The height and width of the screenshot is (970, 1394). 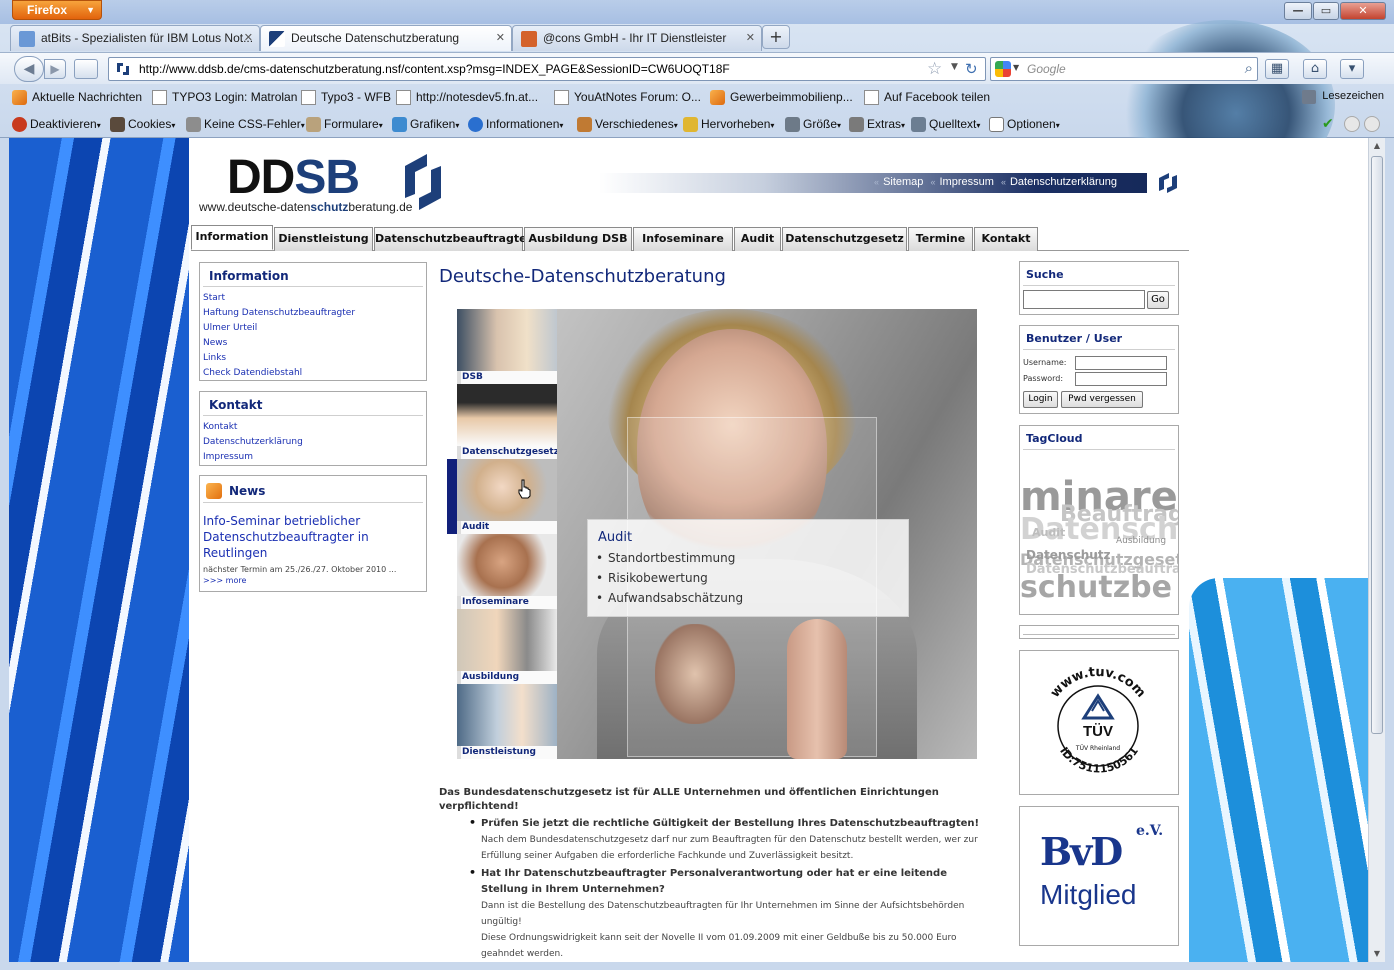 What do you see at coordinates (214, 491) in the screenshot?
I see `rss-icon` at bounding box center [214, 491].